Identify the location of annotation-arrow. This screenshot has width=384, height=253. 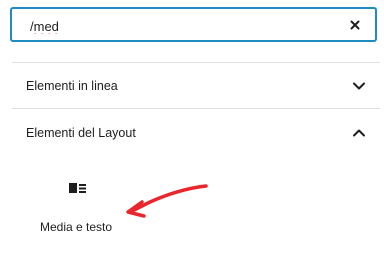
(167, 201).